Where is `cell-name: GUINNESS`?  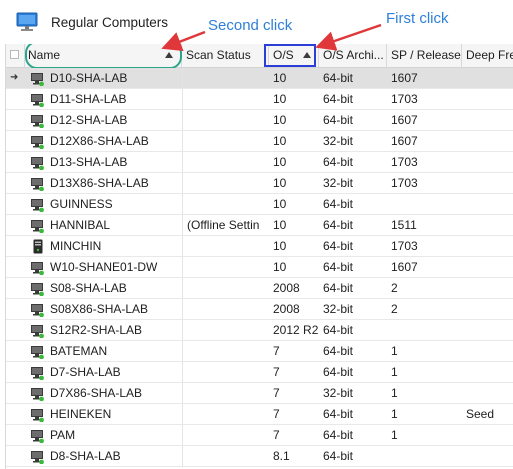
cell-name: GUINNESS is located at coordinates (81, 204).